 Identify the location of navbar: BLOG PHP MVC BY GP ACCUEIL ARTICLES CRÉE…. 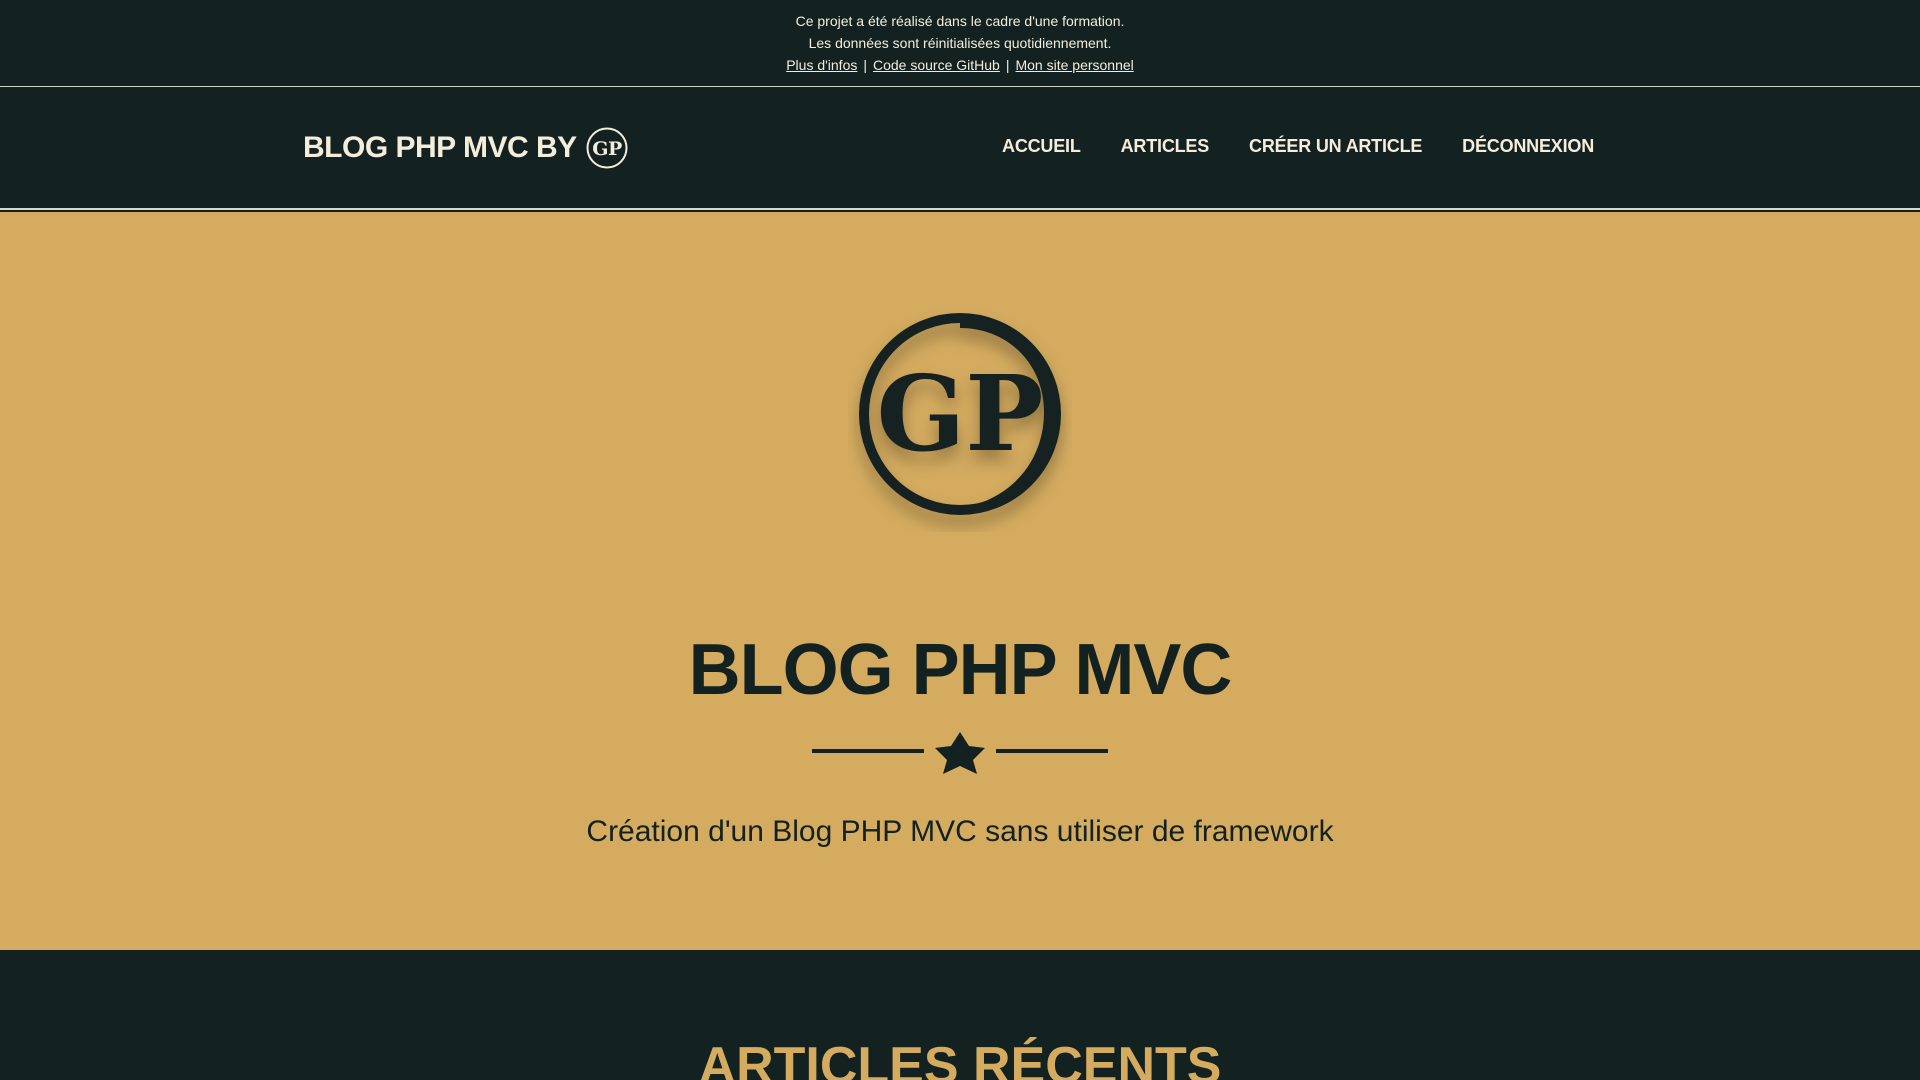
(960, 149).